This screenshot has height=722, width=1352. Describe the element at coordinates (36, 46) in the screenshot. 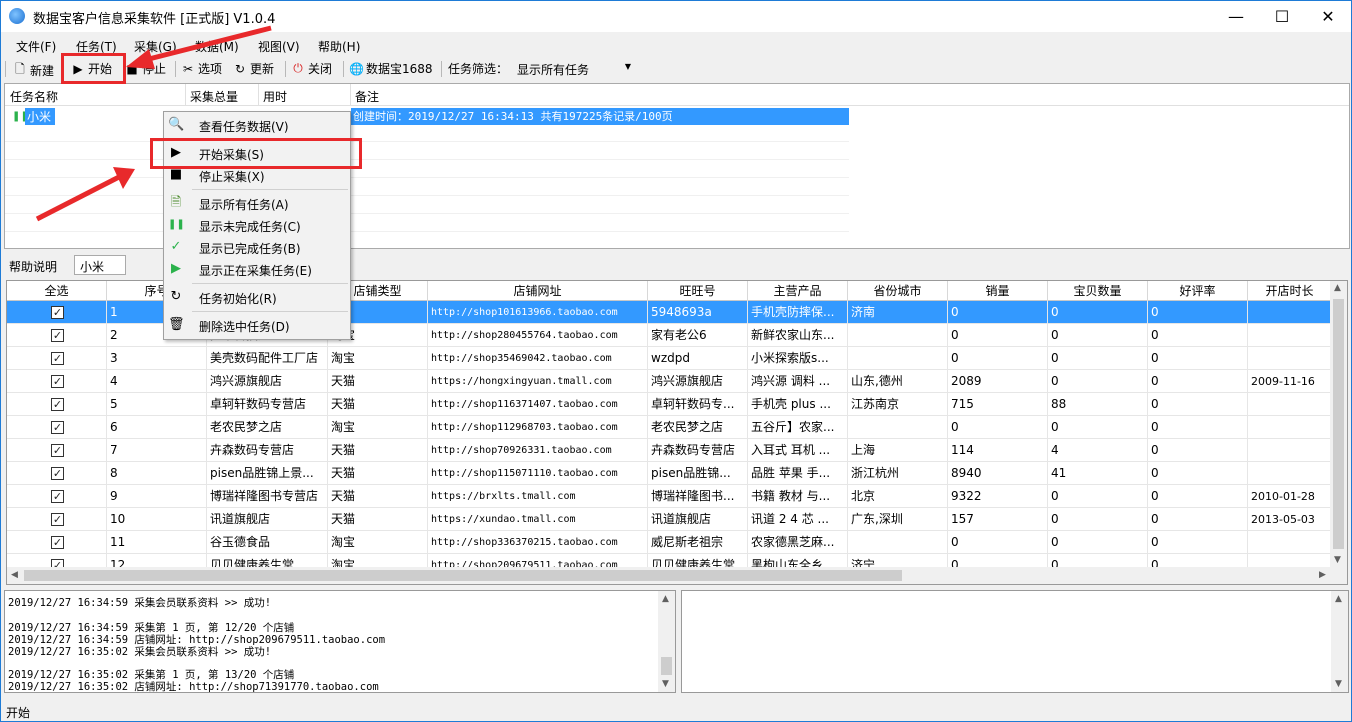

I see `menu-file: 文件(F)` at that location.